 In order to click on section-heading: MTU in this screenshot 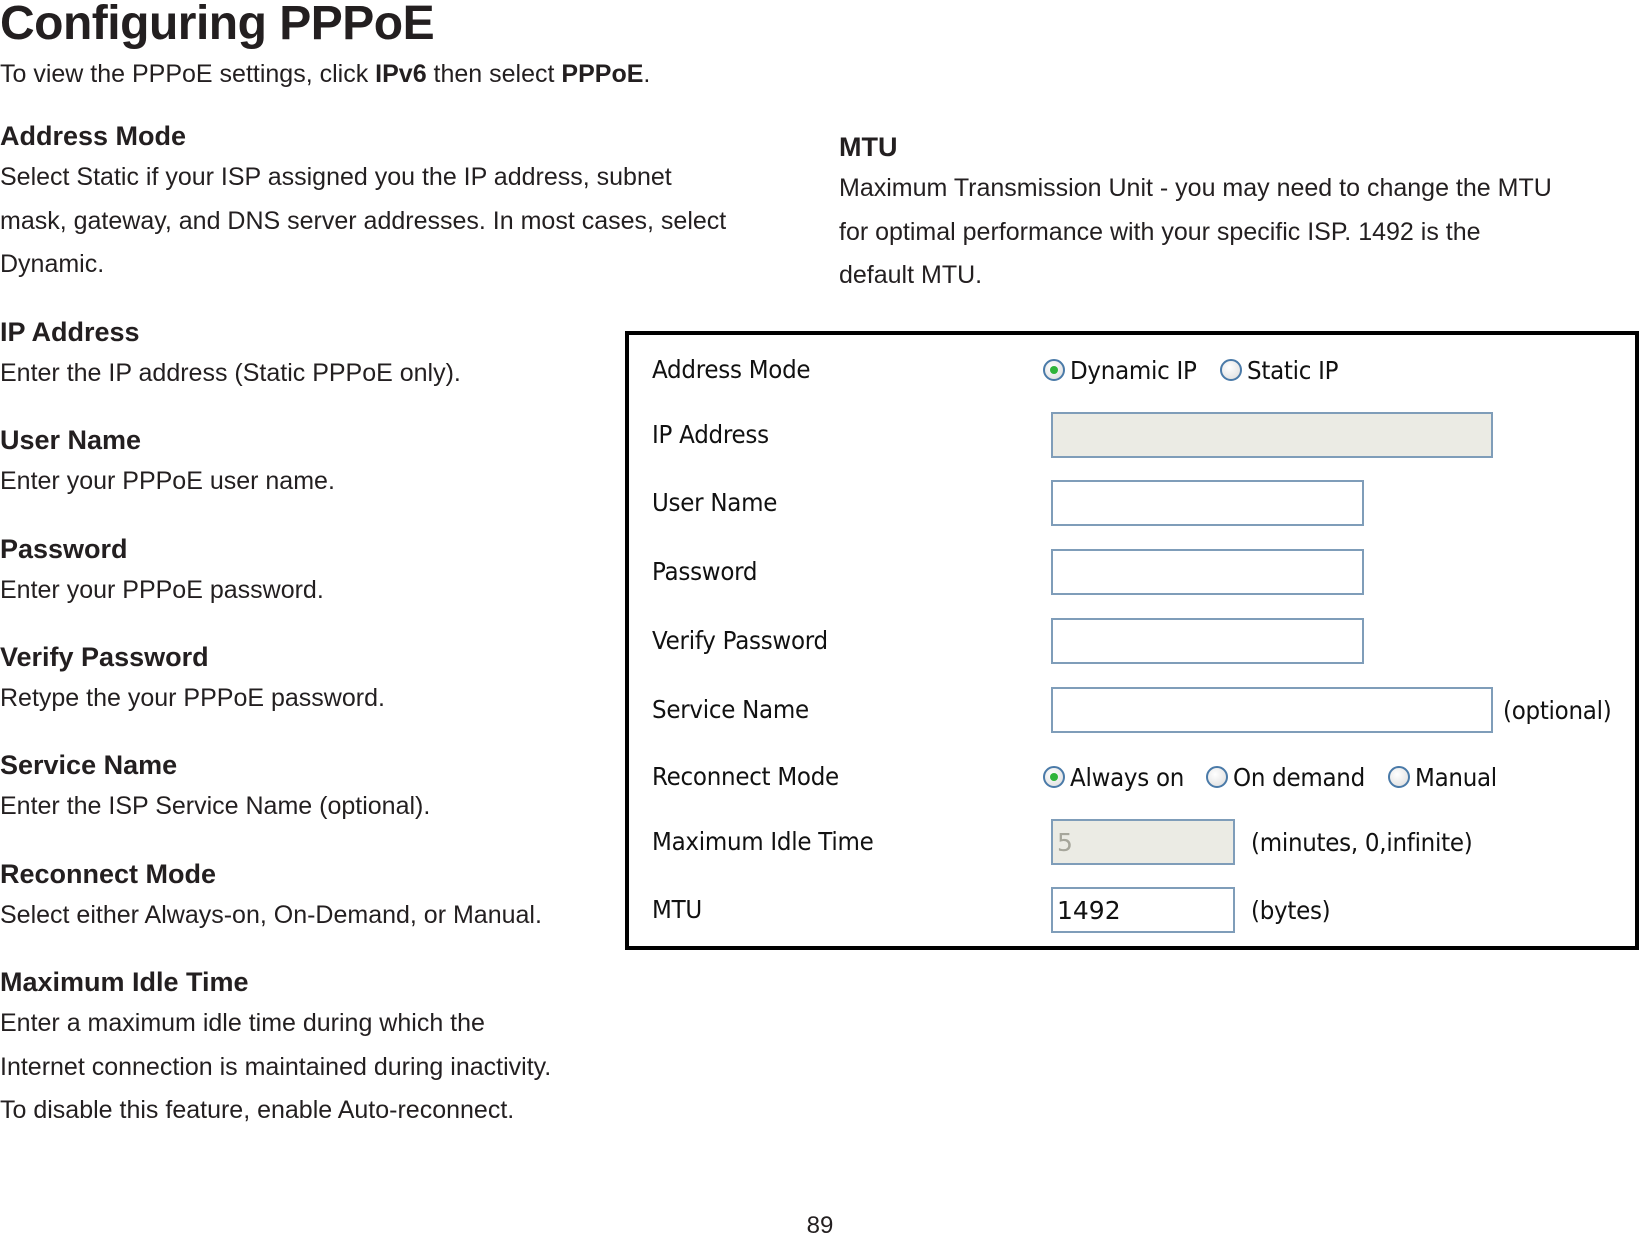, I will do `click(868, 147)`.